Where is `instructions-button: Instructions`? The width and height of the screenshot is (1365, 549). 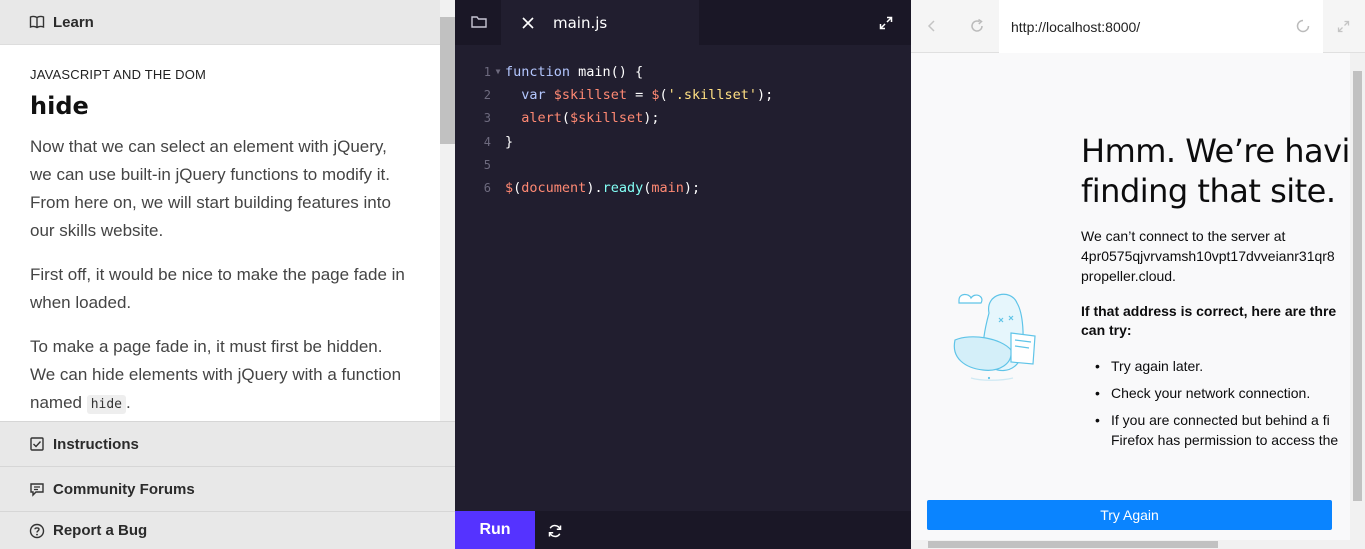
instructions-button: Instructions is located at coordinates (227, 443).